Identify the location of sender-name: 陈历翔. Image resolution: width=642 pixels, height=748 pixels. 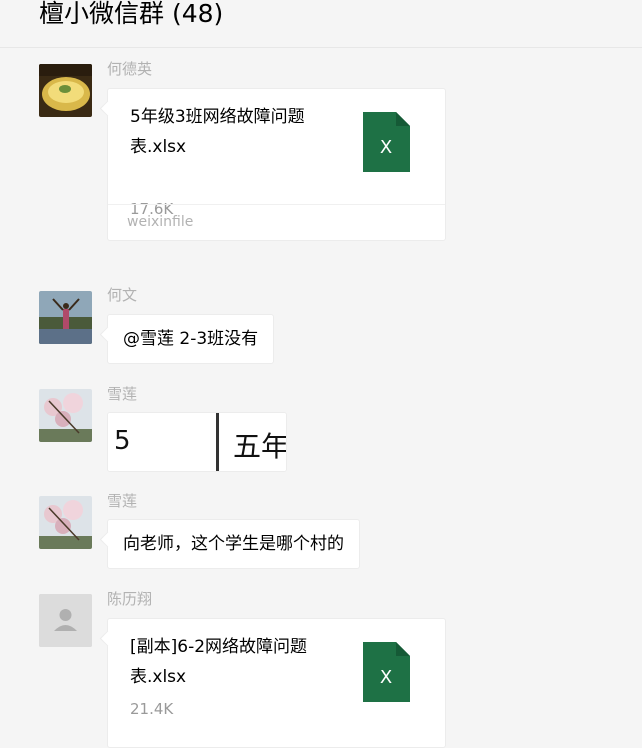
(130, 599).